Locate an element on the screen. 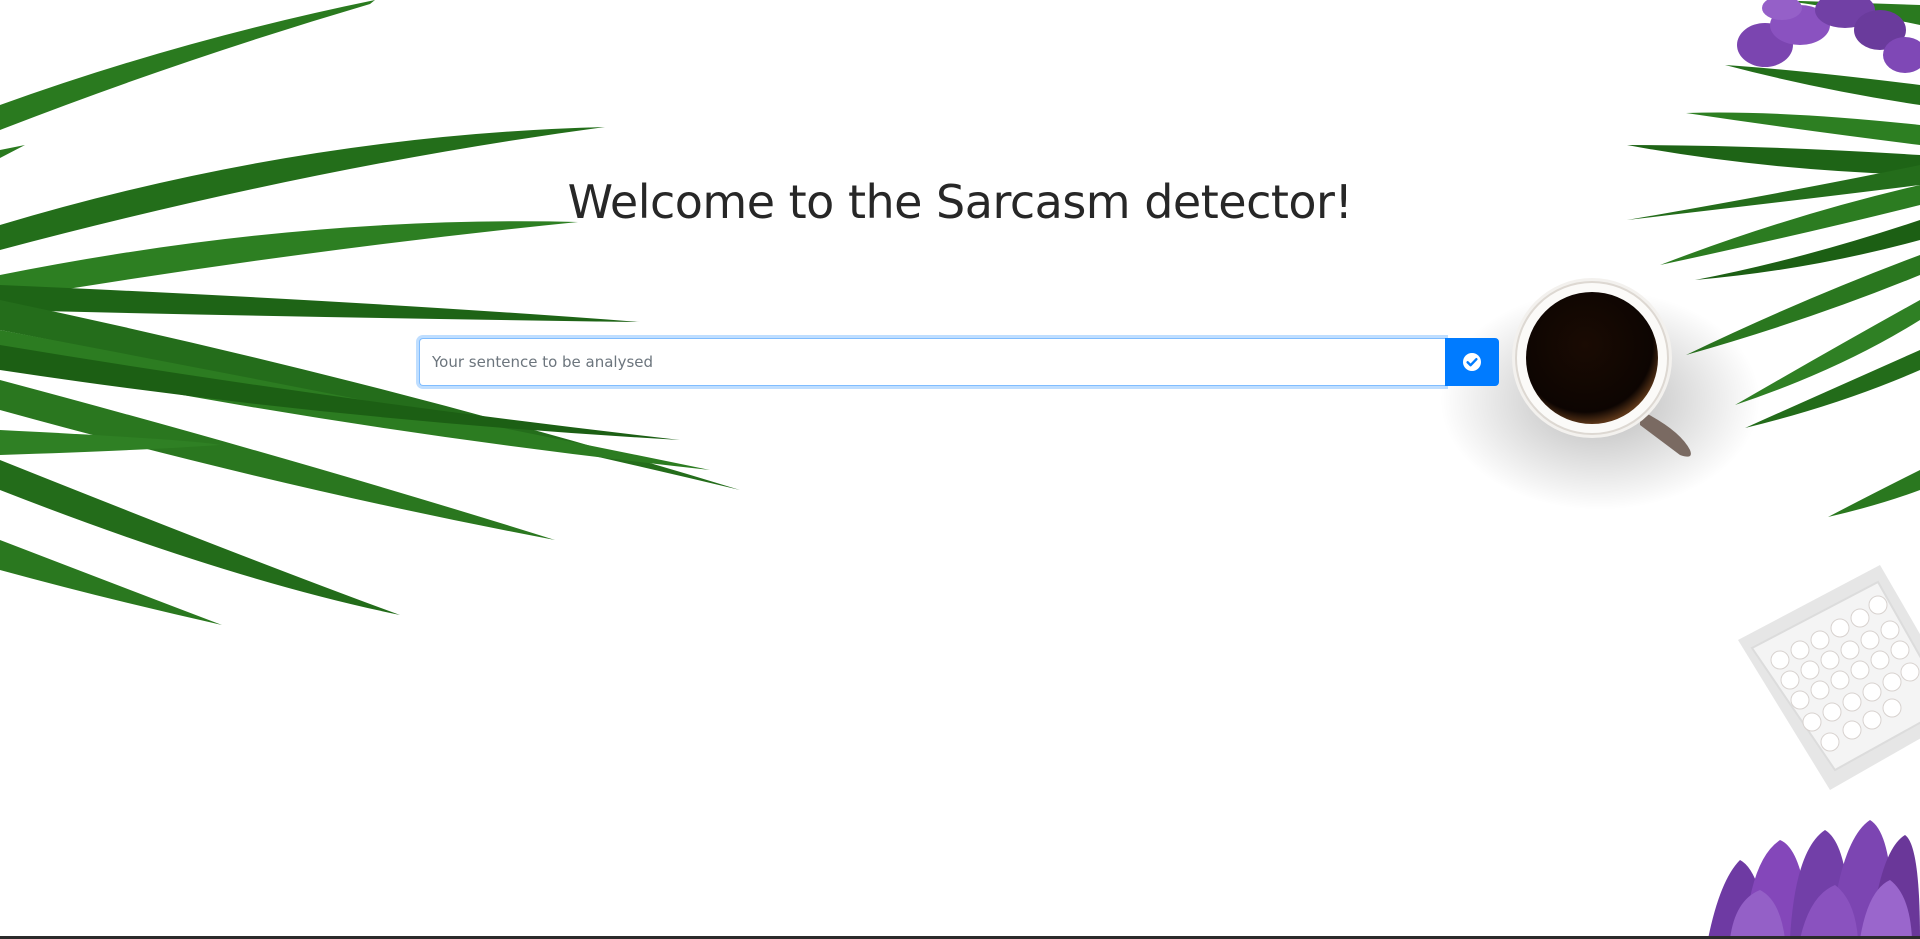  sentence-form is located at coordinates (959, 362).